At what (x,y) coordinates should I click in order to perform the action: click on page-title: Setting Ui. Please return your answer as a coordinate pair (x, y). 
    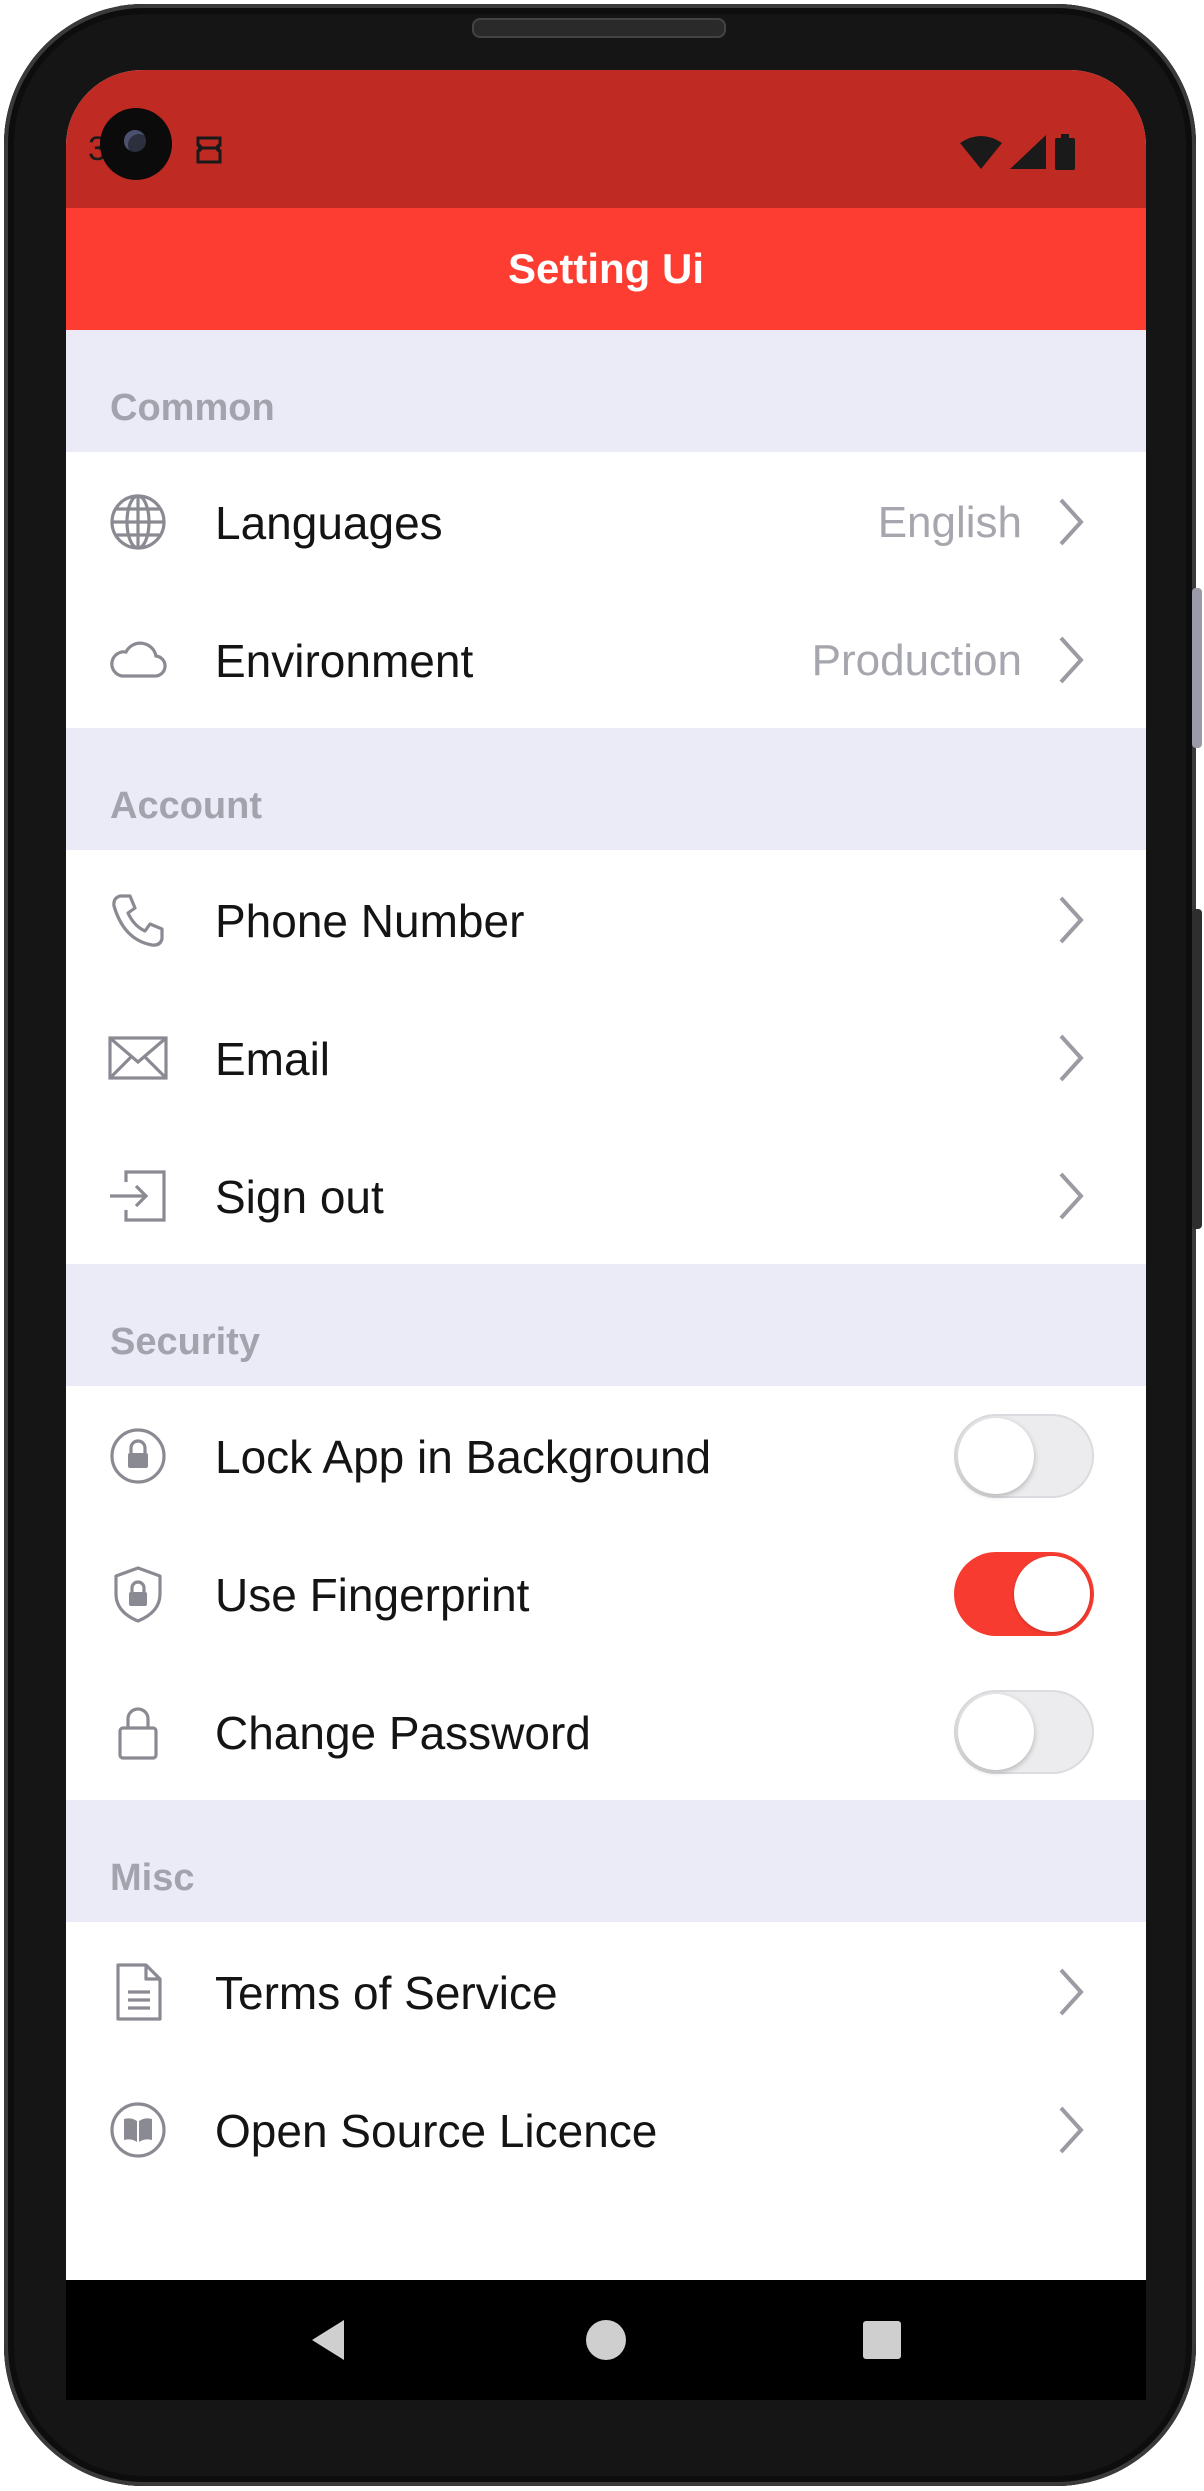
    Looking at the image, I should click on (606, 268).